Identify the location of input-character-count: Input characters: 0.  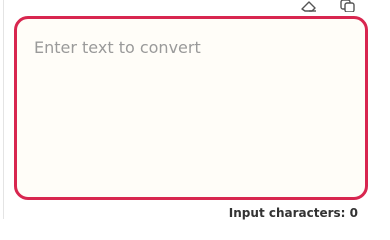
(293, 213).